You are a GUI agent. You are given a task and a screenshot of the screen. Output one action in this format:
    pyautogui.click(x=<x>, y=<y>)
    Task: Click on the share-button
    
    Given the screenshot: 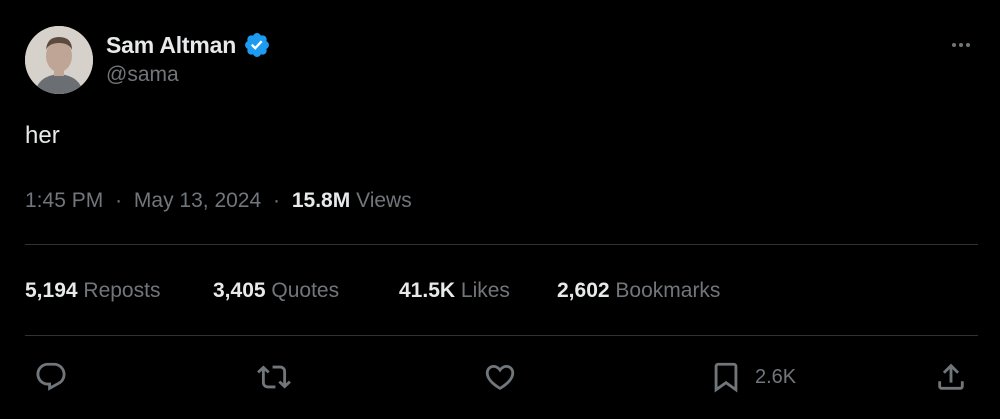 What is the action you would take?
    pyautogui.click(x=951, y=377)
    